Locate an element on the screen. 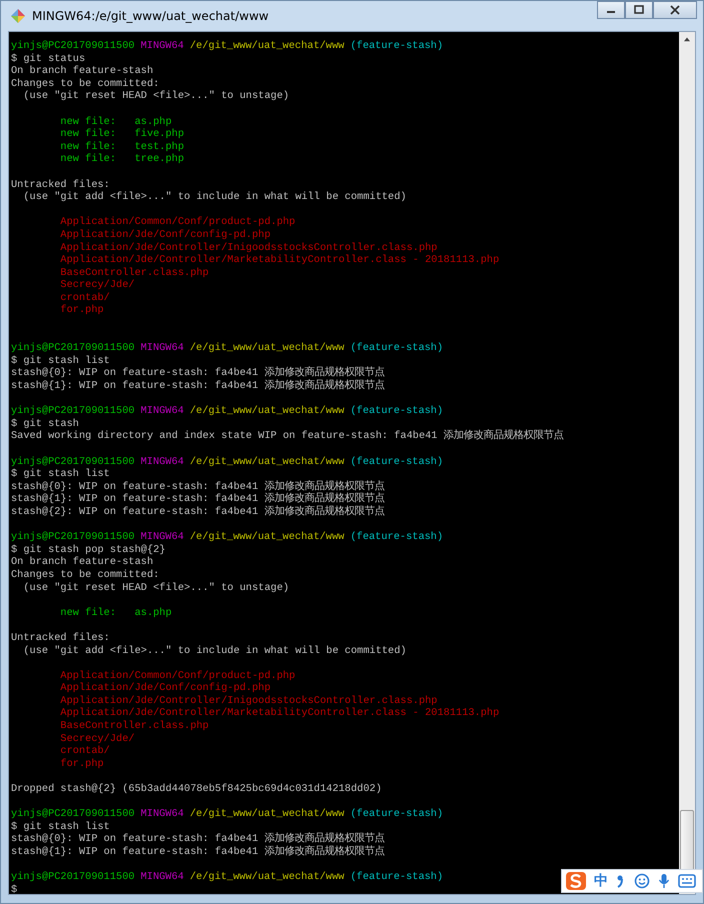 This screenshot has height=904, width=704. terminal-line: new file: tree.php is located at coordinates (121, 159).